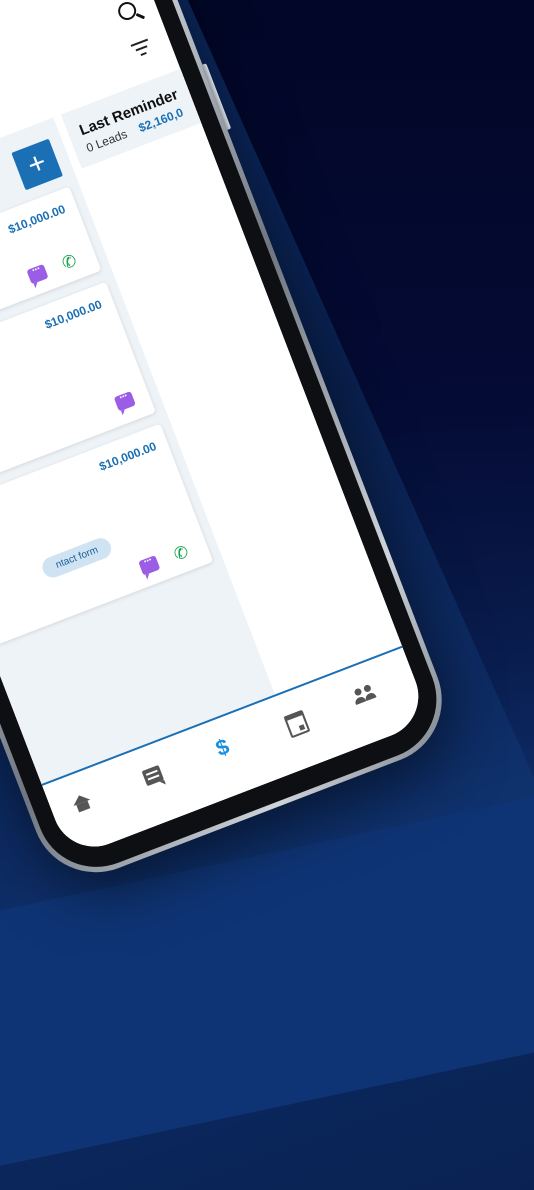 Image resolution: width=534 pixels, height=1190 pixels. Describe the element at coordinates (297, 724) in the screenshot. I see `calendar-icon` at that location.